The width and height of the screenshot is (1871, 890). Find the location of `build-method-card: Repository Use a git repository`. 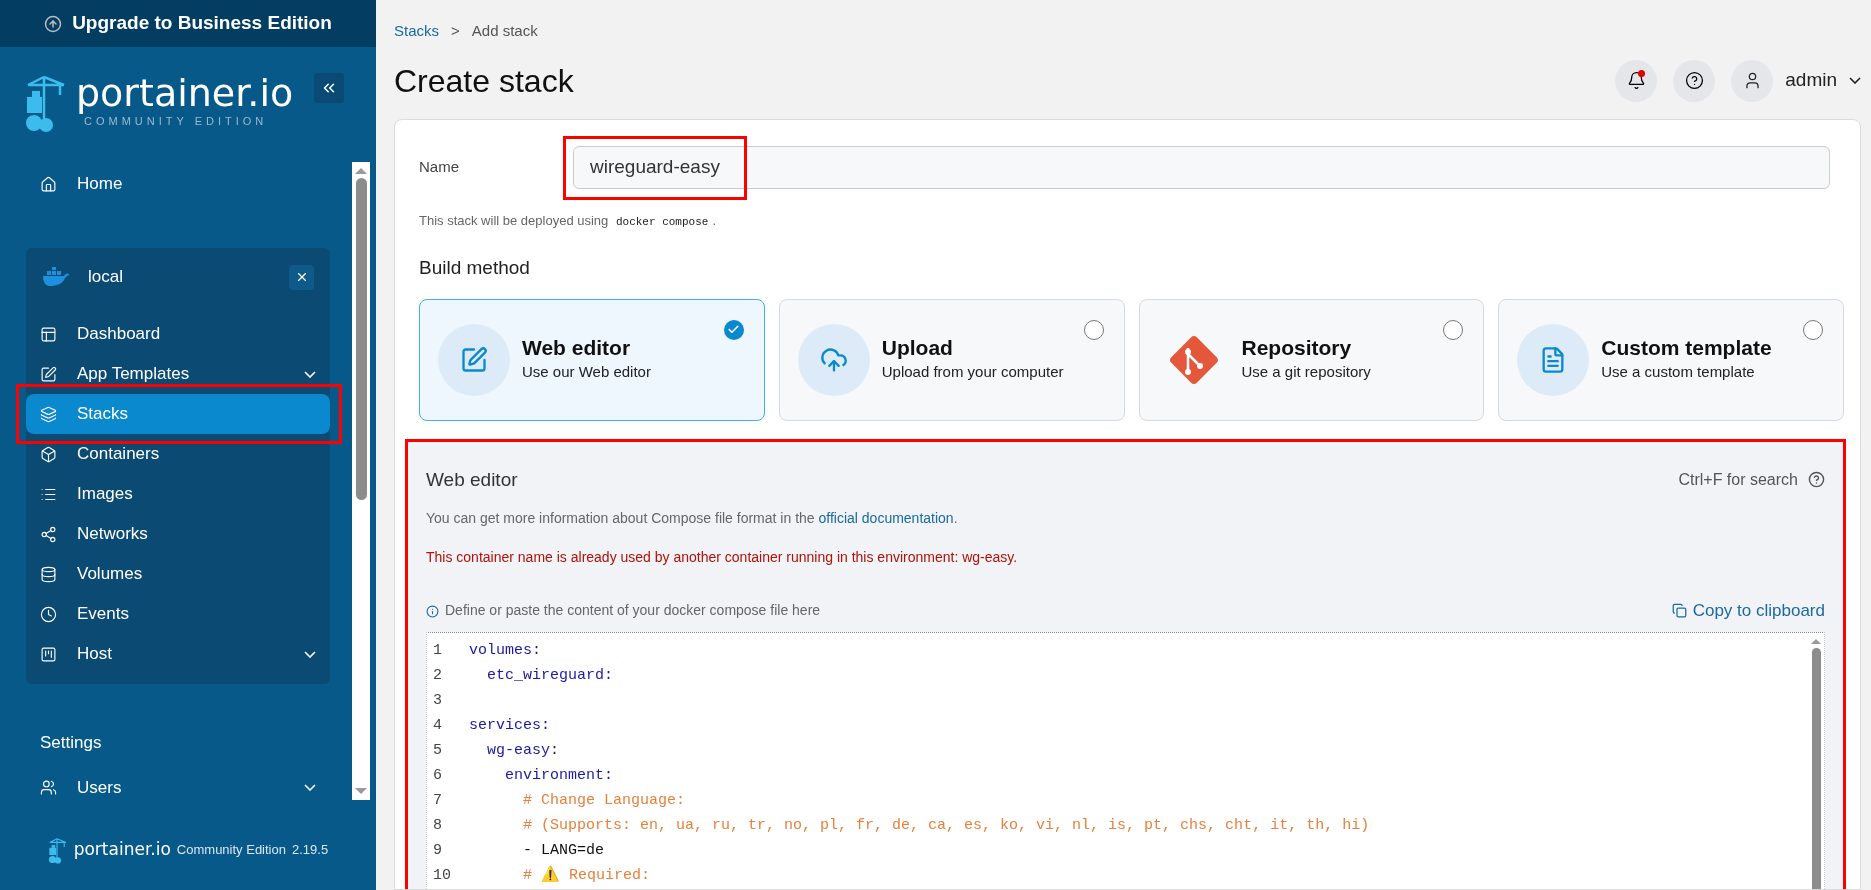

build-method-card: Repository Use a git repository is located at coordinates (1311, 359).